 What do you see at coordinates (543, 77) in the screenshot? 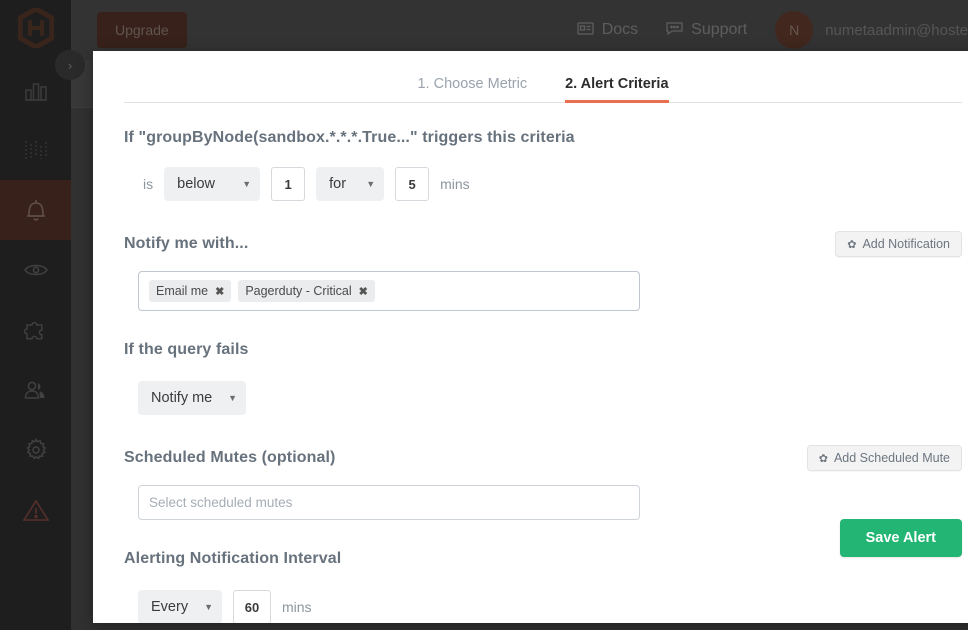
I see `modal-tabs: 1. Choose Metric 2. Alert Criteria` at bounding box center [543, 77].